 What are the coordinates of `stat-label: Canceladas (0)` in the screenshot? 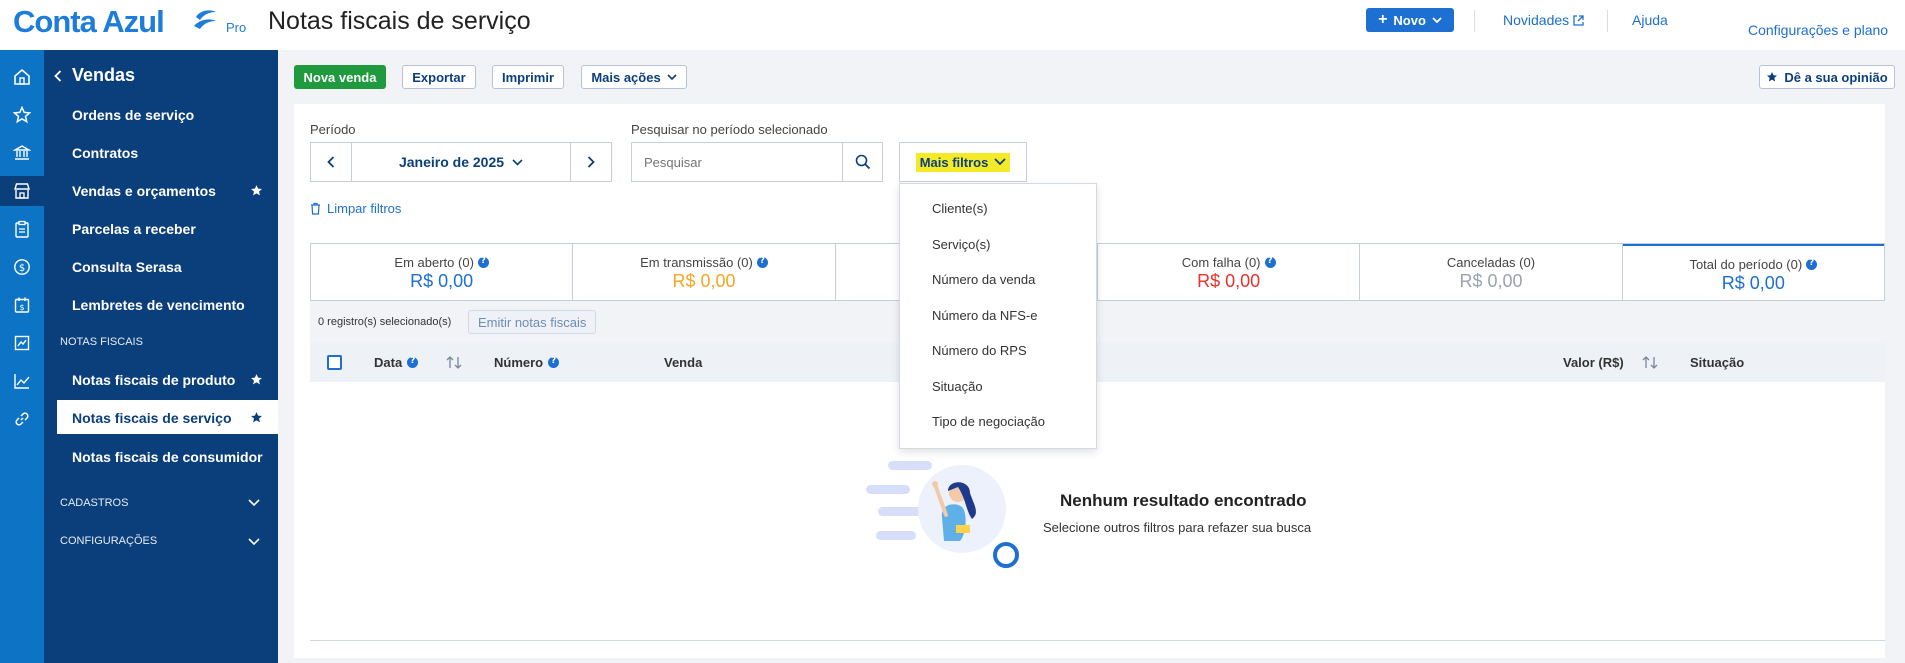 It's located at (1491, 262).